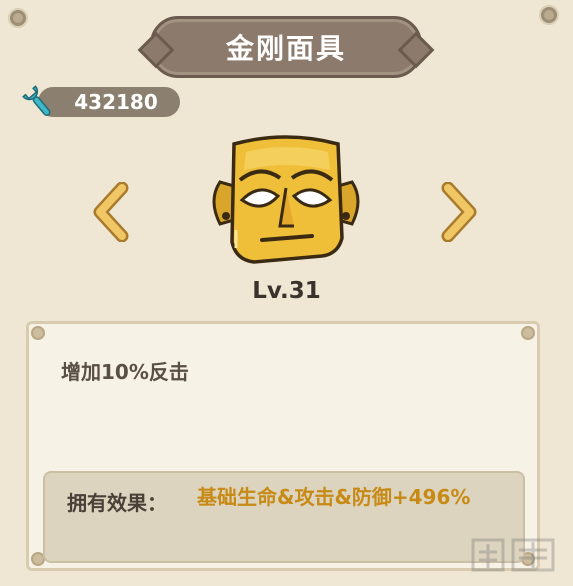 The height and width of the screenshot is (586, 573). What do you see at coordinates (109, 102) in the screenshot?
I see `currency-amount: 432180` at bounding box center [109, 102].